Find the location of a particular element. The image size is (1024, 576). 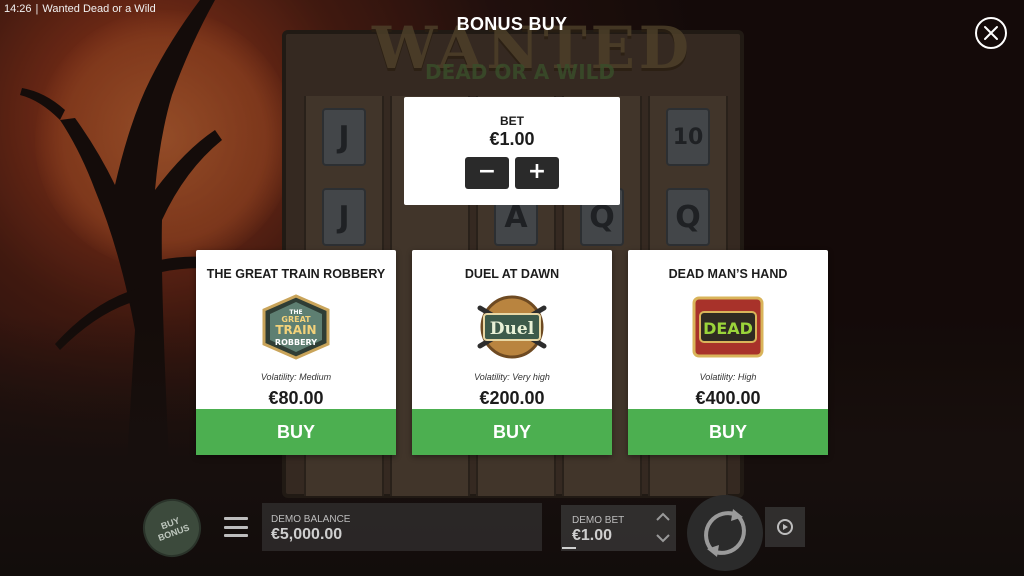

train-robbery-badge-icon: THE GREAT TRAIN ROBBERY is located at coordinates (296, 327).